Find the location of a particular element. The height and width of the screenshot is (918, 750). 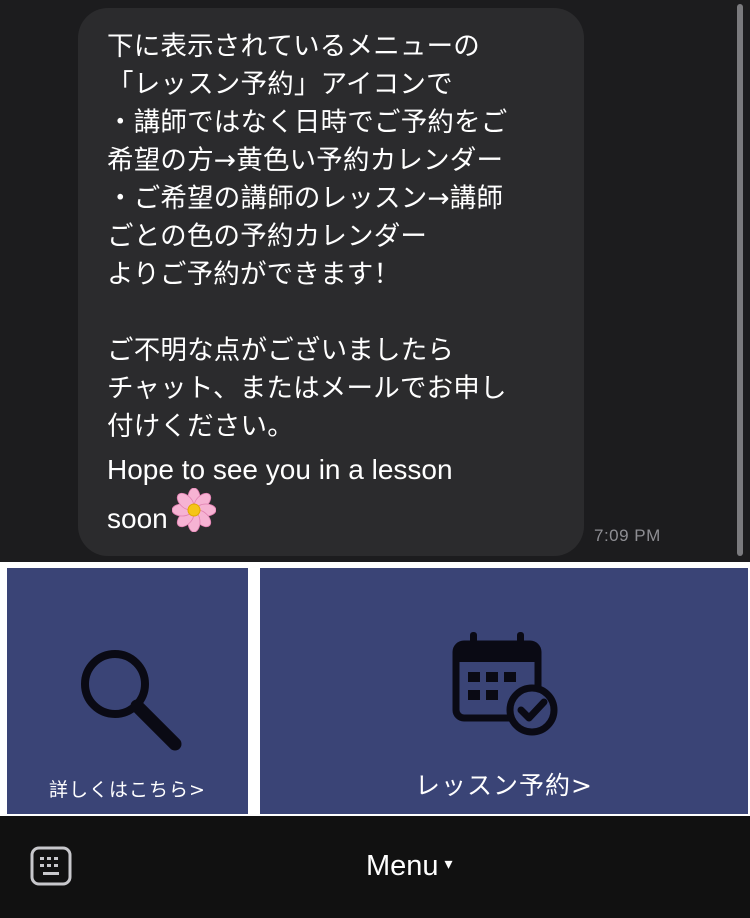

keyboard-toggle-button is located at coordinates (51, 866).